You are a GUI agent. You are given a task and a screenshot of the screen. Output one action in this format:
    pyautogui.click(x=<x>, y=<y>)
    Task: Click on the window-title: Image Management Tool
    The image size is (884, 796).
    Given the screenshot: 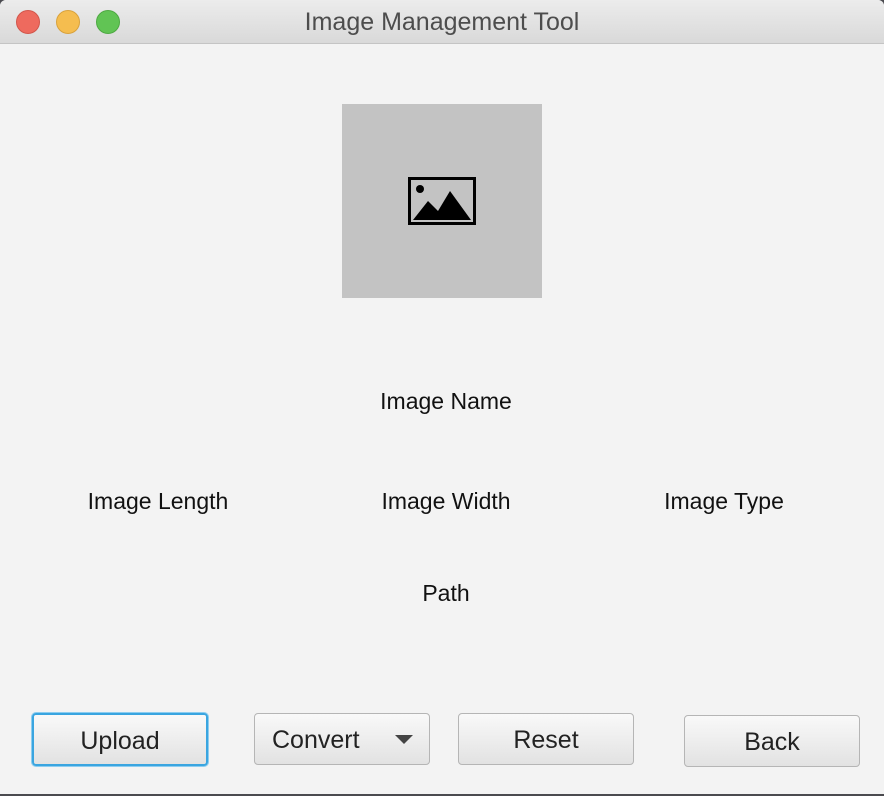 What is the action you would take?
    pyautogui.click(x=442, y=22)
    